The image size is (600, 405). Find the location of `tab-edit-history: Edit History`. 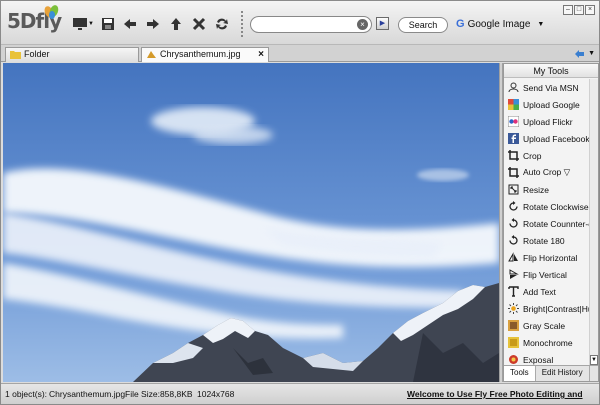

tab-edit-history: Edit History is located at coordinates (563, 373).